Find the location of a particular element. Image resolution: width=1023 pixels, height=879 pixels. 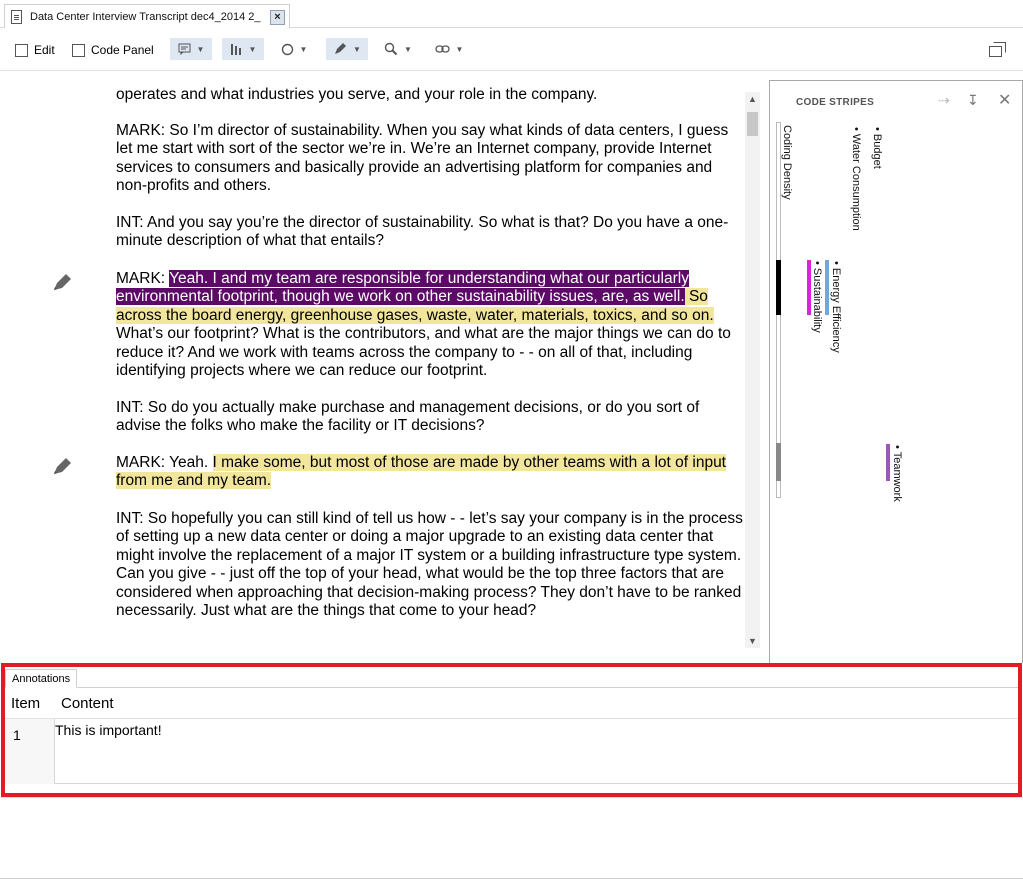

annotation-item-number: 1 is located at coordinates (17, 735).